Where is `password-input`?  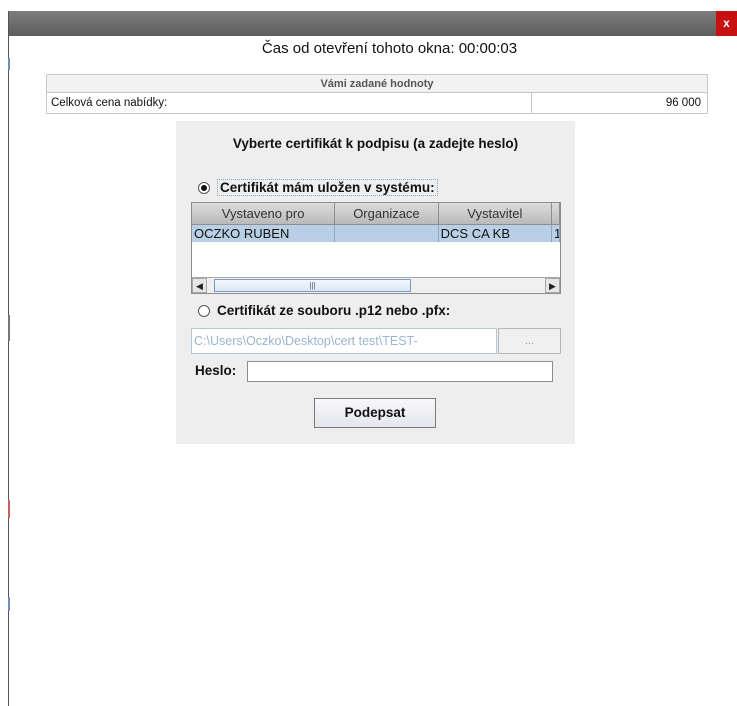
password-input is located at coordinates (400, 371).